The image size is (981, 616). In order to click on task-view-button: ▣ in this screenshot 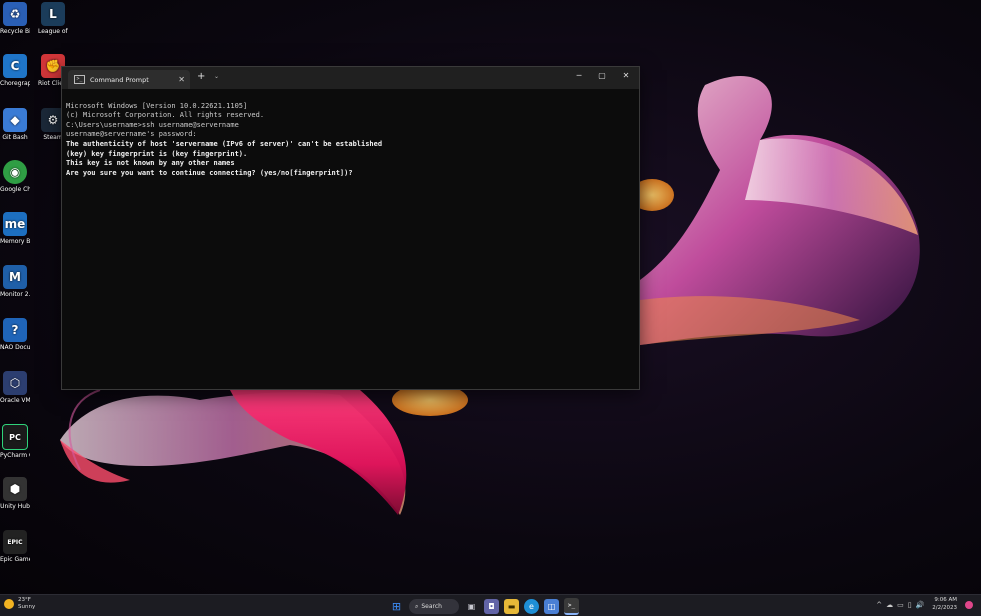, I will do `click(471, 606)`.